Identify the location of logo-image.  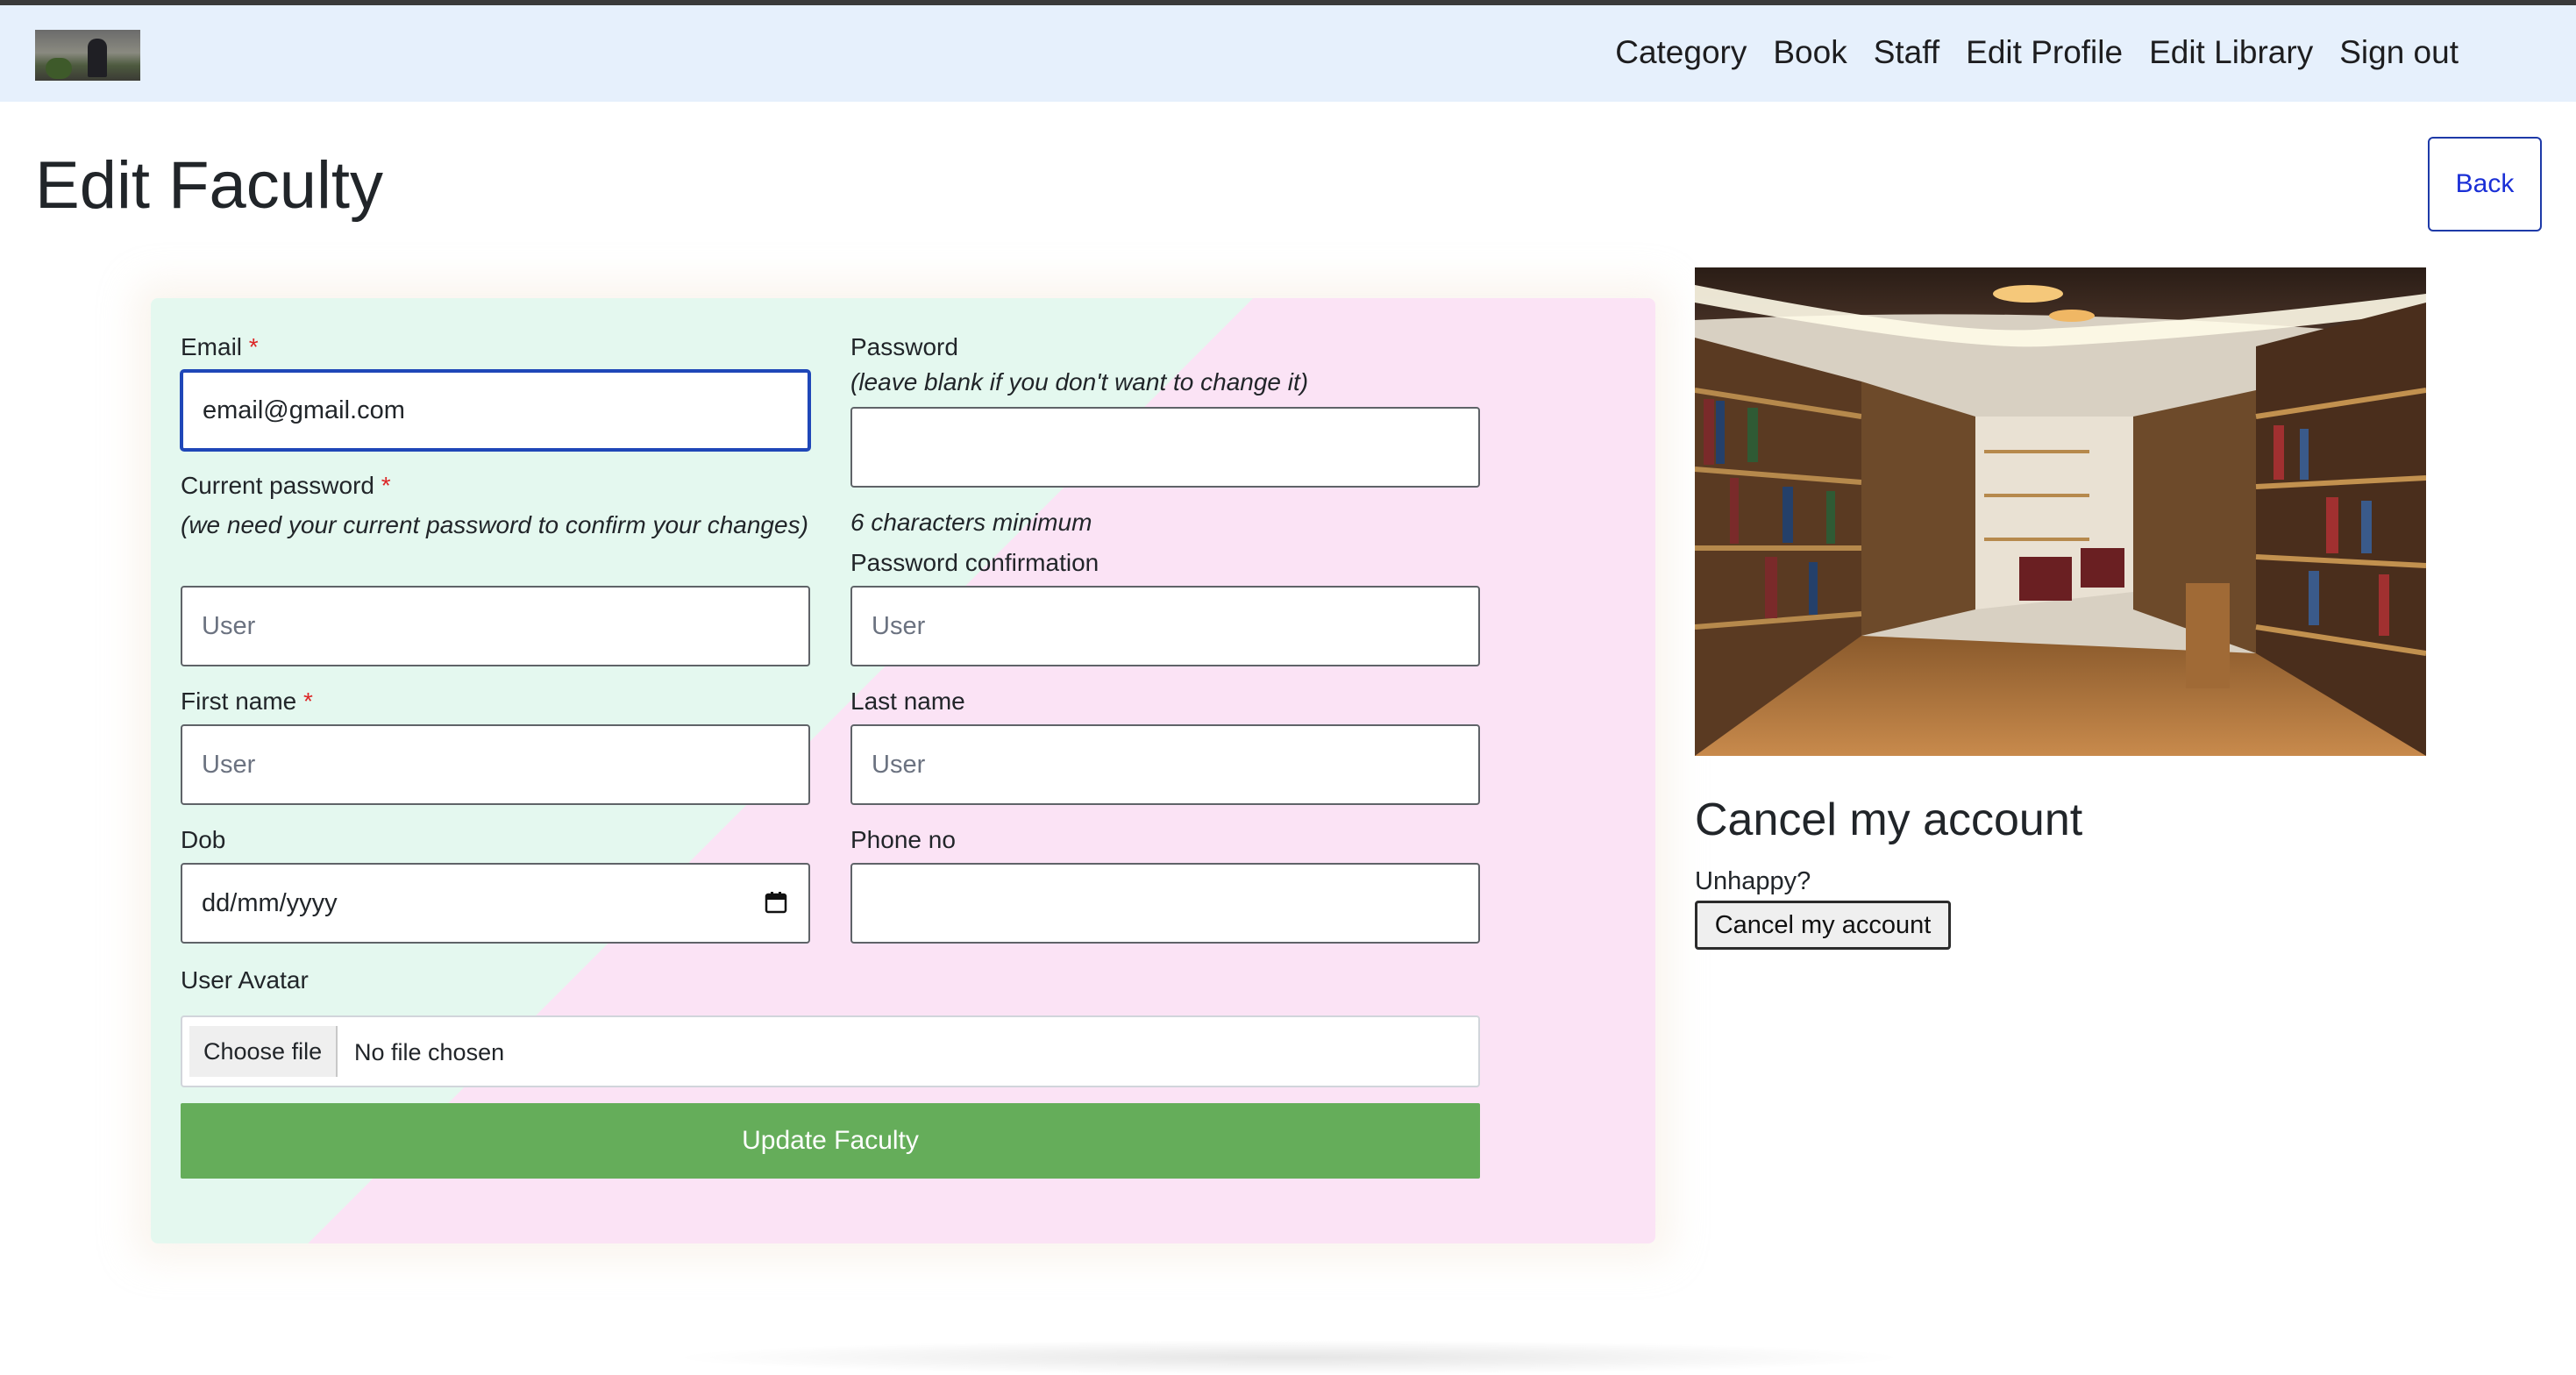
(87, 55).